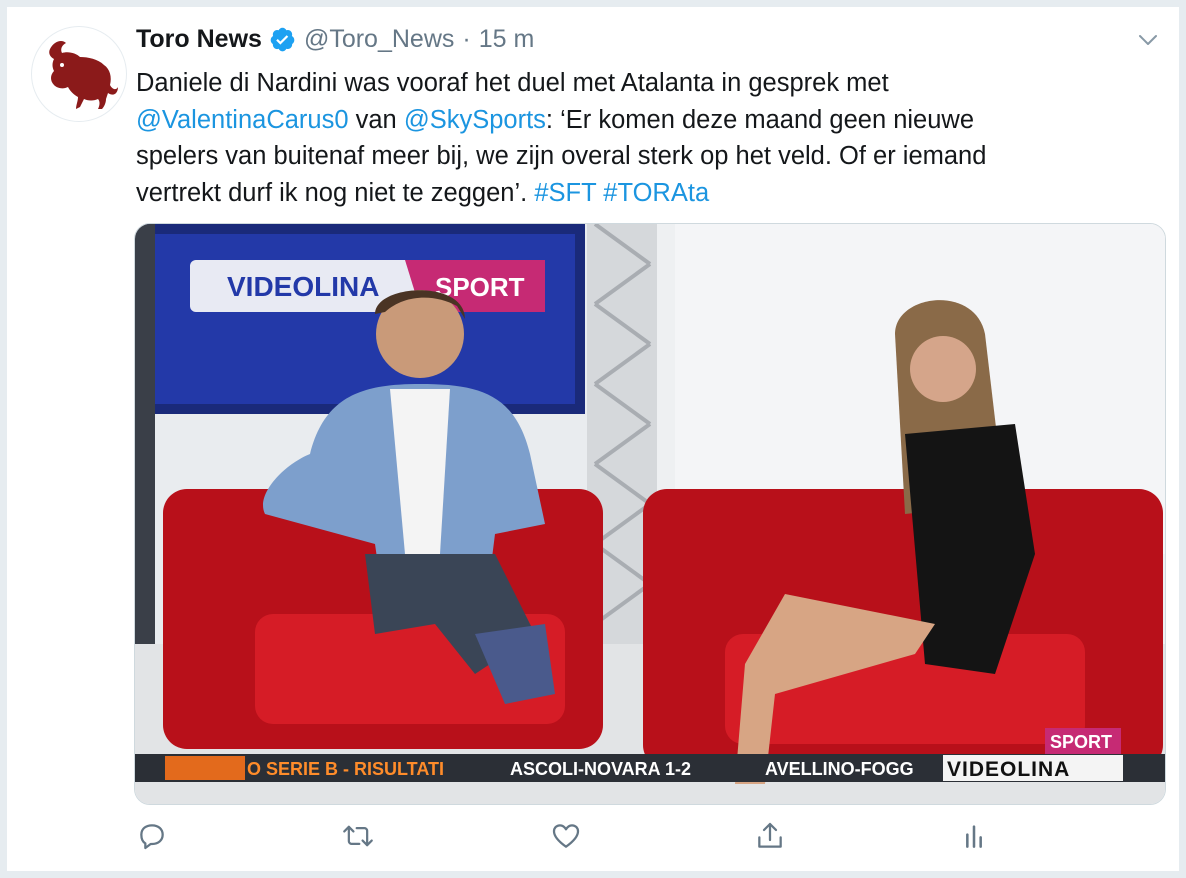 The image size is (1186, 878). What do you see at coordinates (770, 836) in the screenshot?
I see `share-icon` at bounding box center [770, 836].